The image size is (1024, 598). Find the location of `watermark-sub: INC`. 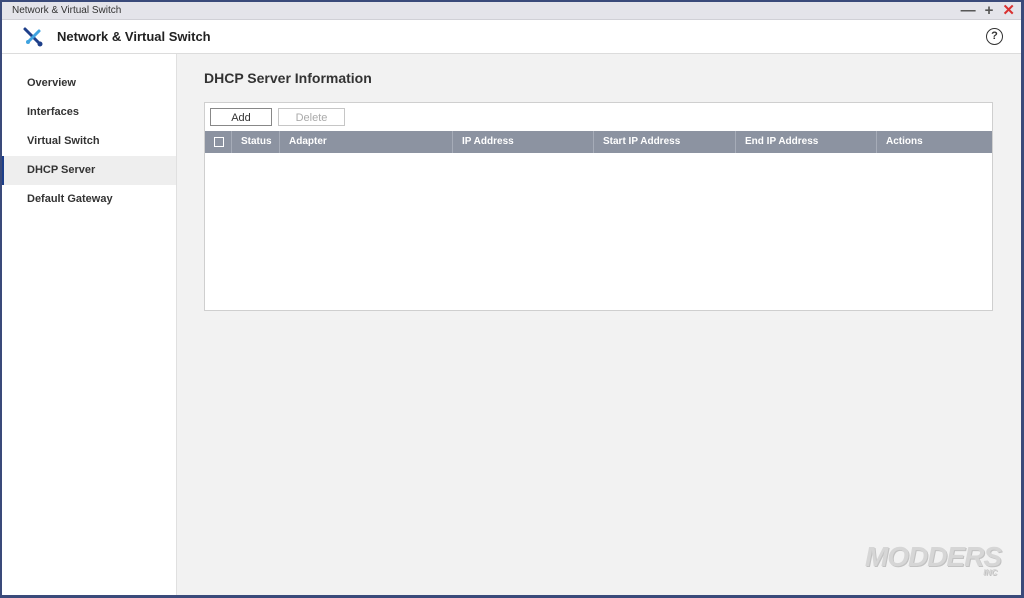

watermark-sub: INC is located at coordinates (990, 572).